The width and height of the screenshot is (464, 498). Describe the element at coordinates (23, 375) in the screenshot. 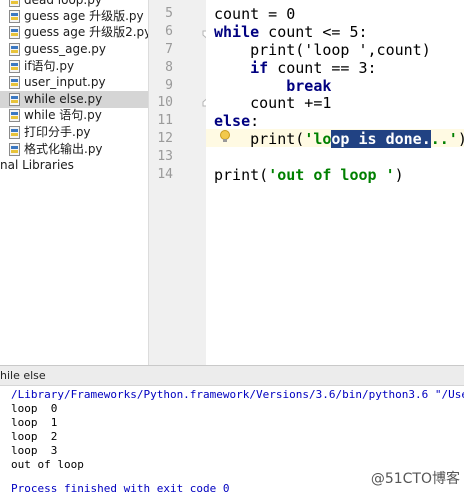

I see `run-tab-label: hile else` at that location.